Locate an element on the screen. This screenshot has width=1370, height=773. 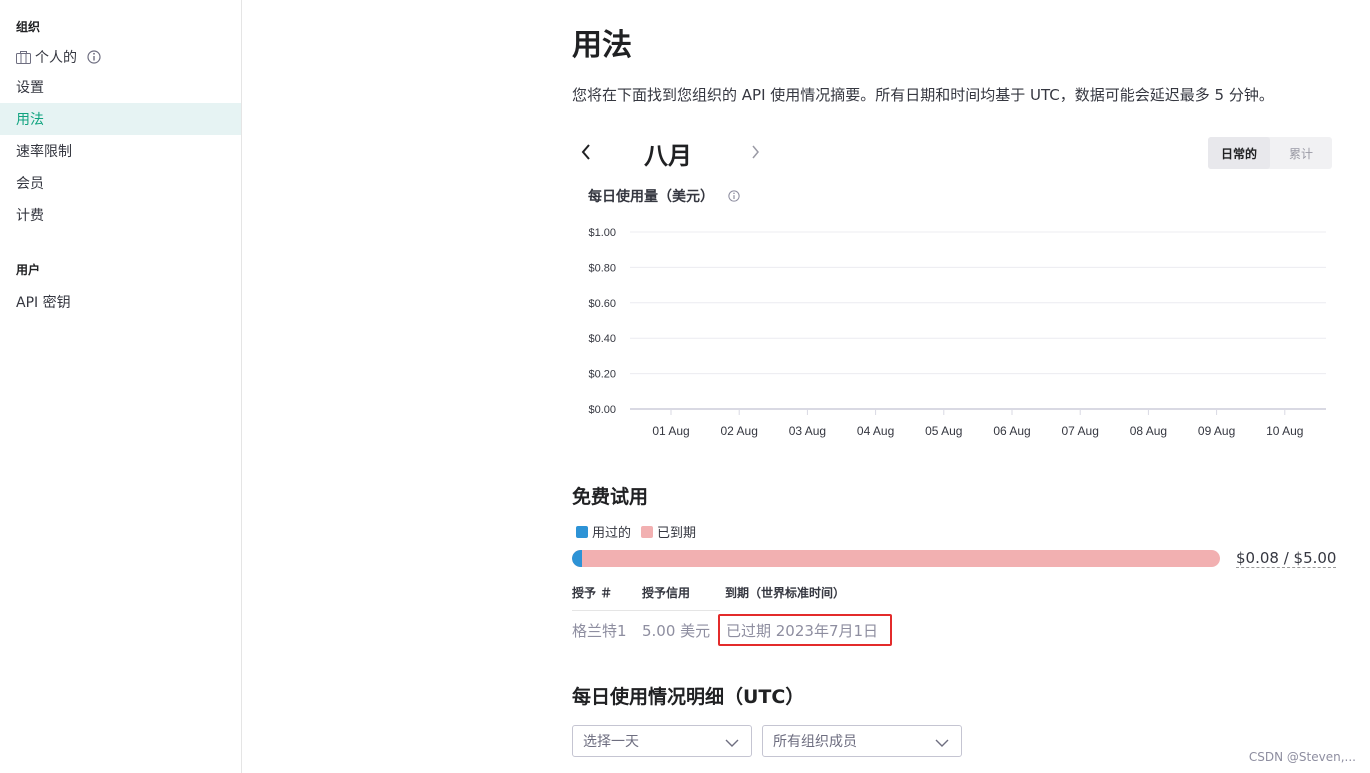
grant-number-header: 授予 ＃ is located at coordinates (592, 593).